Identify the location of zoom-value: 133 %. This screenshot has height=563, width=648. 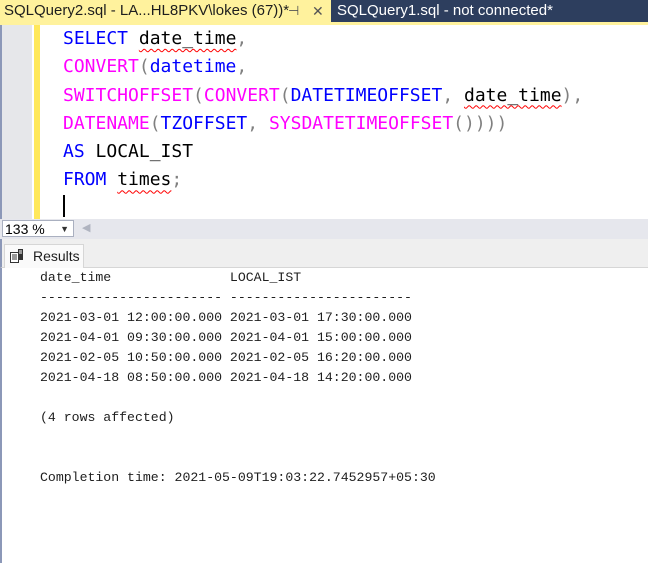
(25, 229).